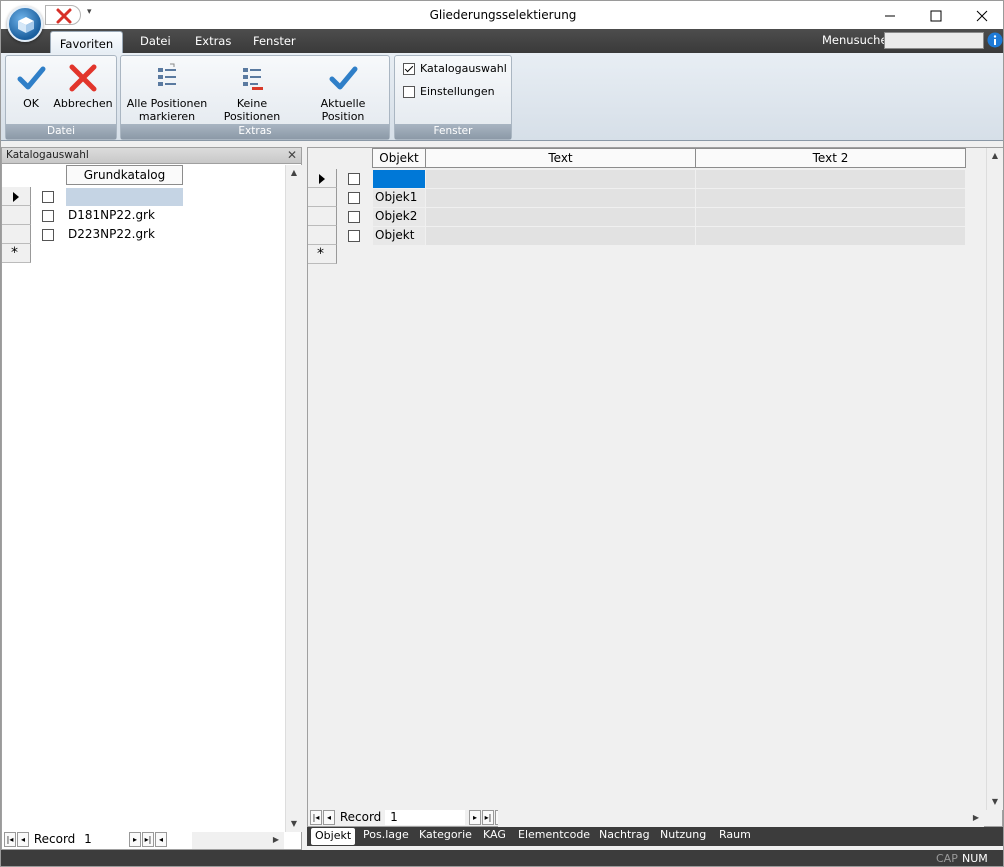  I want to click on katalogauswahl-toggle: Katalogauswahl, so click(455, 68).